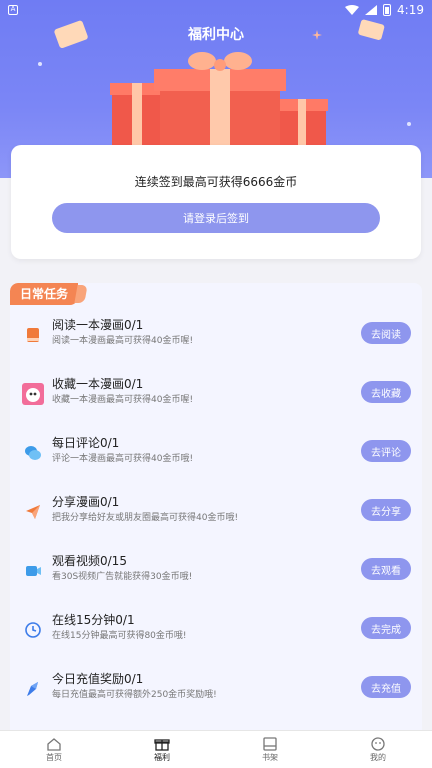 The width and height of the screenshot is (432, 768). What do you see at coordinates (386, 333) in the screenshot?
I see `go-read-button: 去阅读` at bounding box center [386, 333].